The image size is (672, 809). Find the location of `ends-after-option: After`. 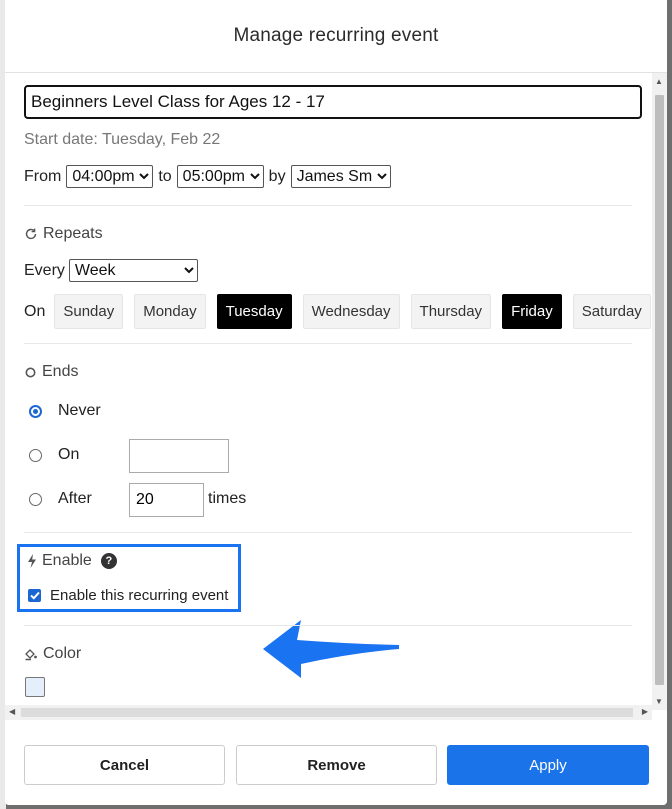

ends-after-option: After is located at coordinates (60, 499).